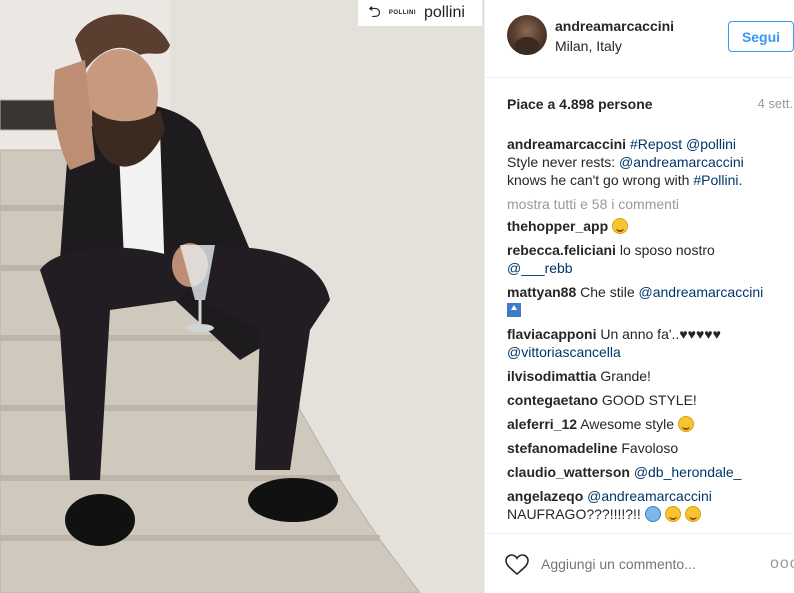  I want to click on comment-text: lo sposo nostro, so click(667, 250).